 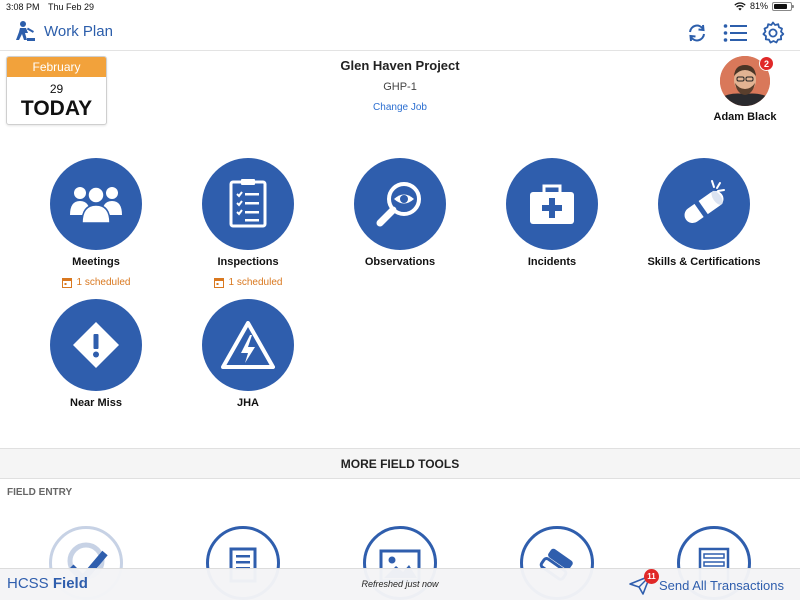 I want to click on battery-fill, so click(x=780, y=6).